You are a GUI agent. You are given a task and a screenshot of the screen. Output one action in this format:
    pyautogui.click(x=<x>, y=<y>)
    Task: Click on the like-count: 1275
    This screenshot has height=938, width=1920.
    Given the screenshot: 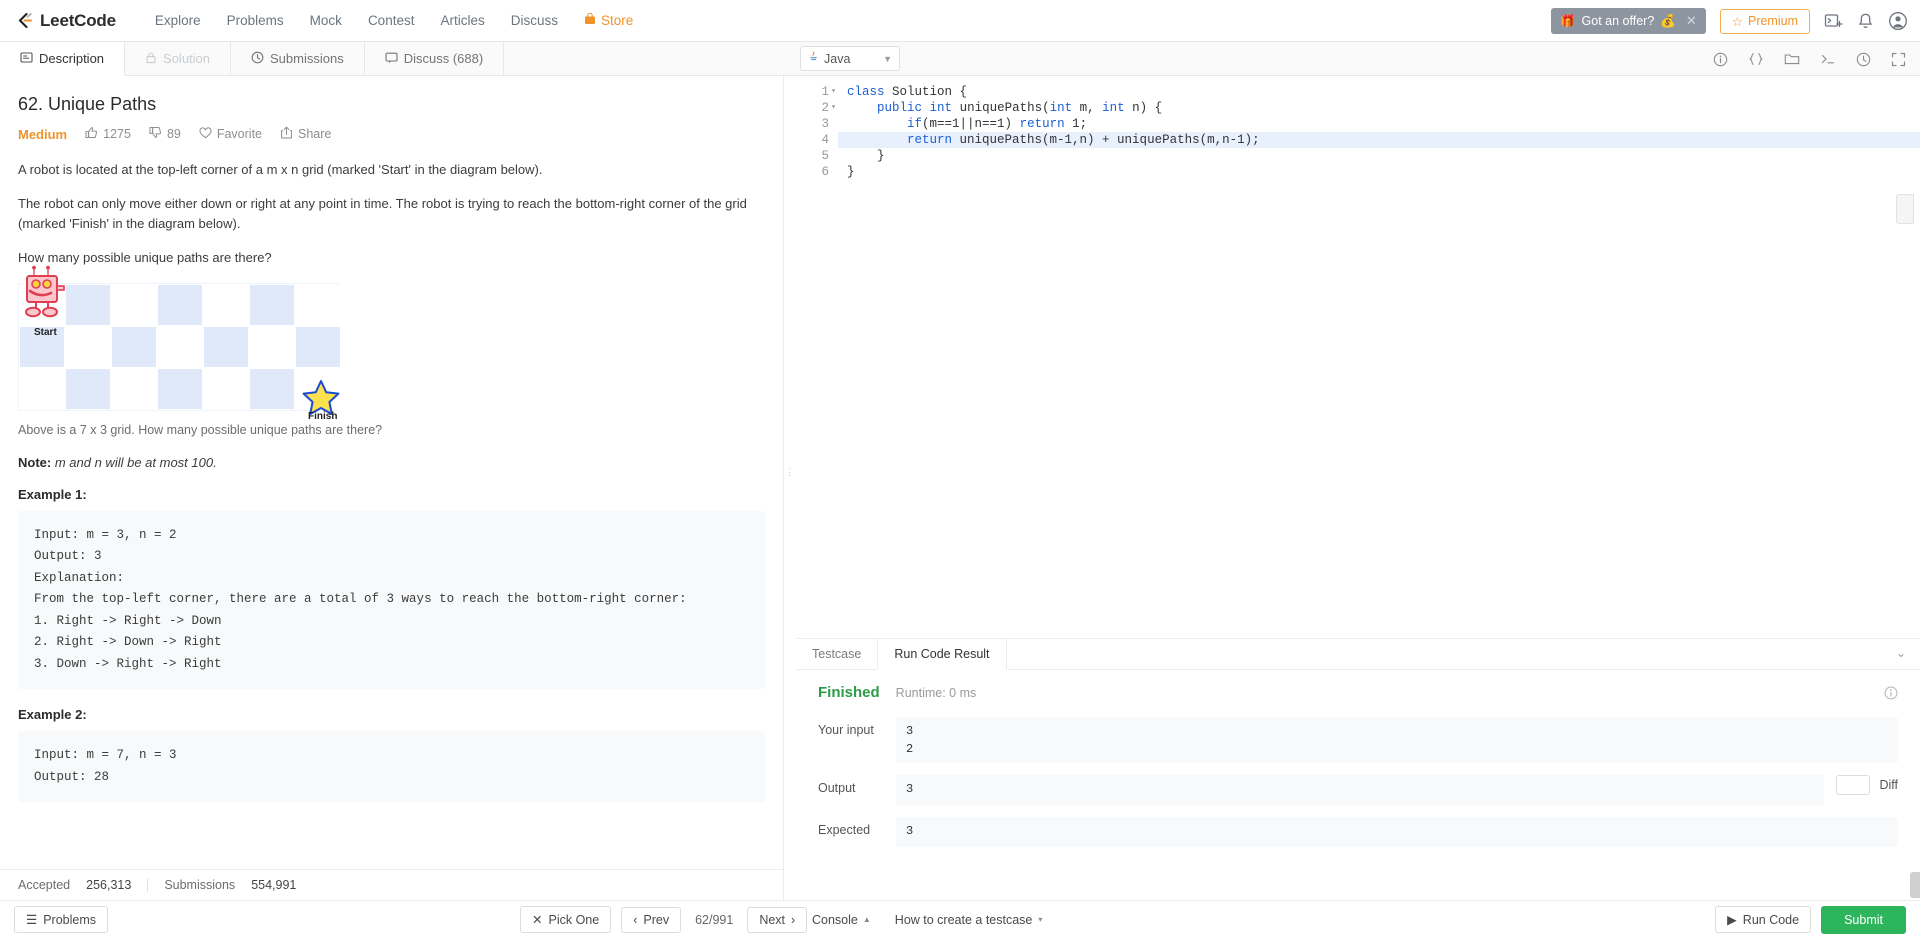 What is the action you would take?
    pyautogui.click(x=117, y=134)
    